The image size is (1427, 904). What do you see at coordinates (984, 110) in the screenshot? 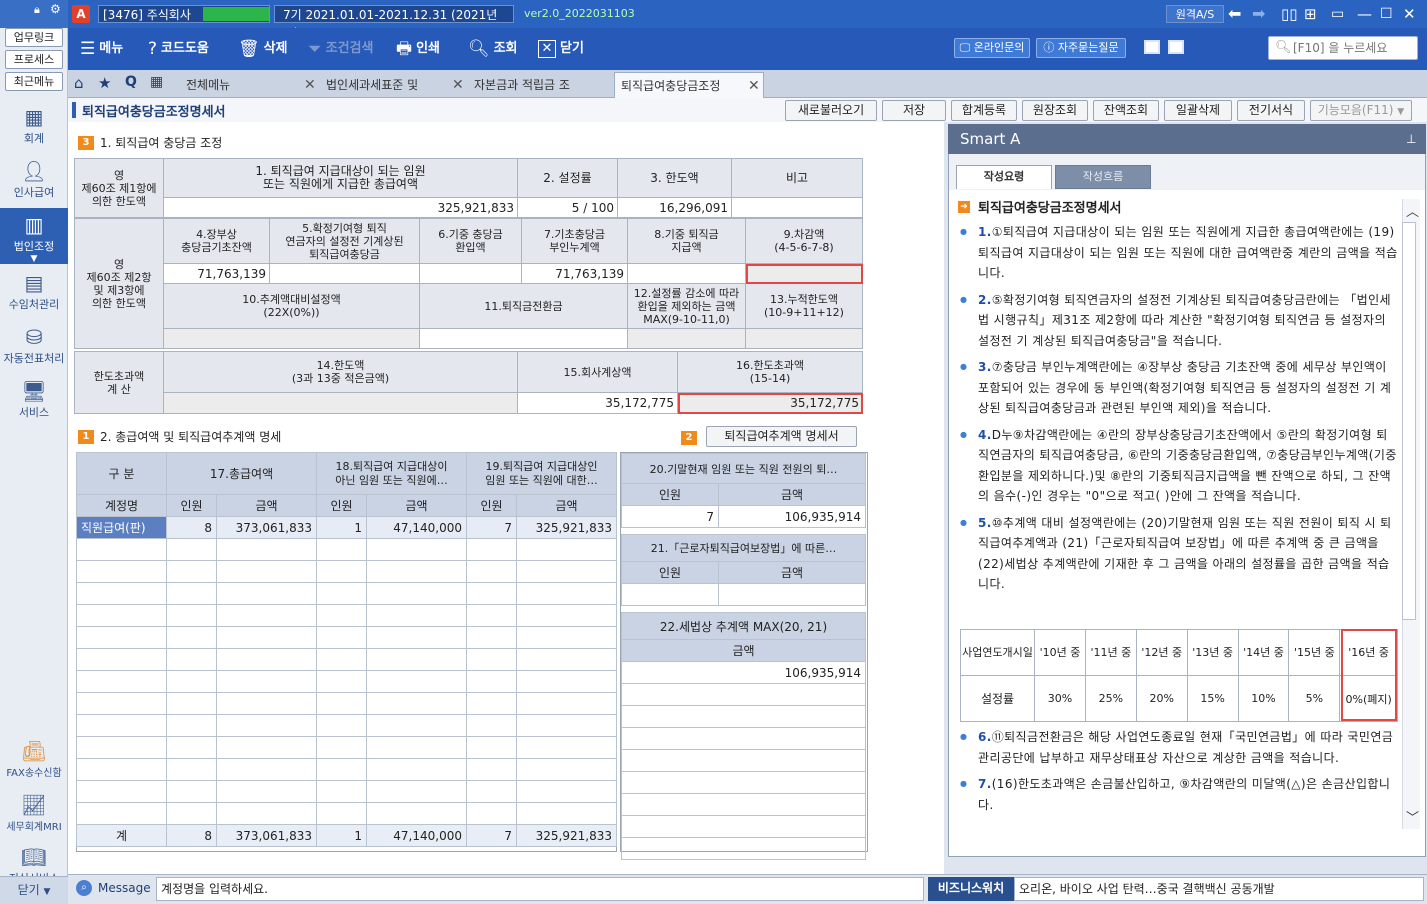
I see `total-register-button: 합계등록` at bounding box center [984, 110].